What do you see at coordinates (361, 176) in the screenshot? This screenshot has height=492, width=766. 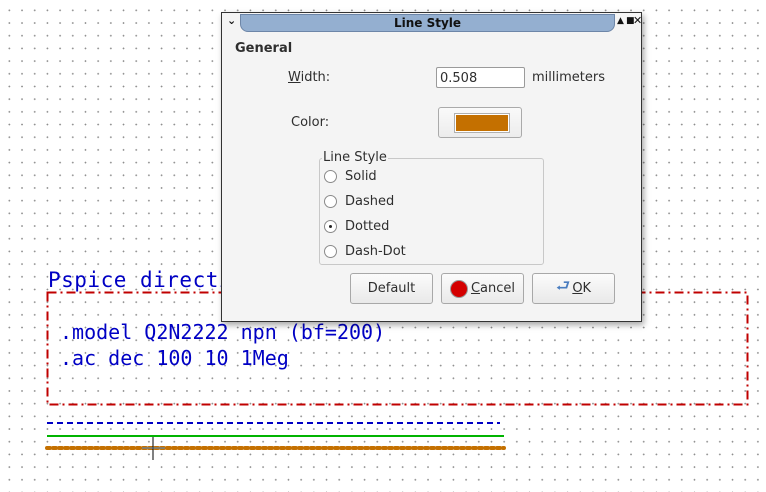 I see `radio-label: Solid` at bounding box center [361, 176].